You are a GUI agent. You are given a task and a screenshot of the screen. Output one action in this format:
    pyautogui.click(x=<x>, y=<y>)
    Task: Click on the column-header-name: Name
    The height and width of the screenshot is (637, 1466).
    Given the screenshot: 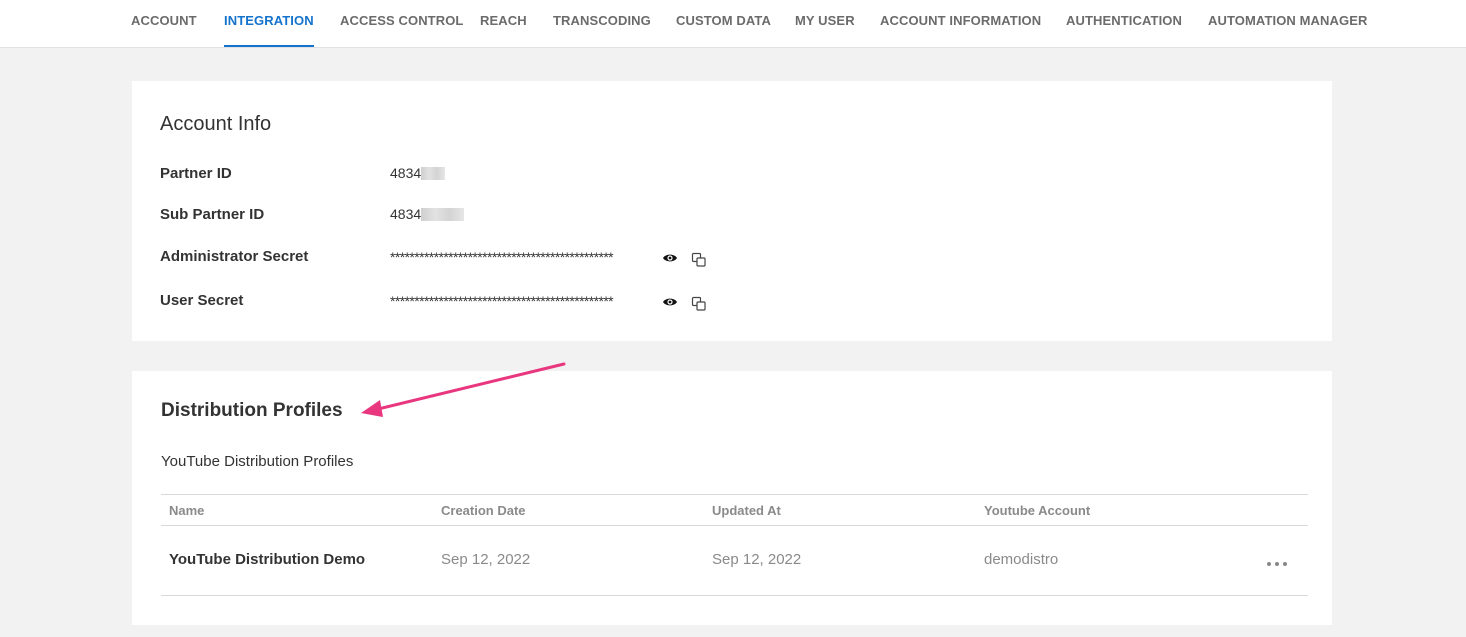 What is the action you would take?
    pyautogui.click(x=186, y=510)
    